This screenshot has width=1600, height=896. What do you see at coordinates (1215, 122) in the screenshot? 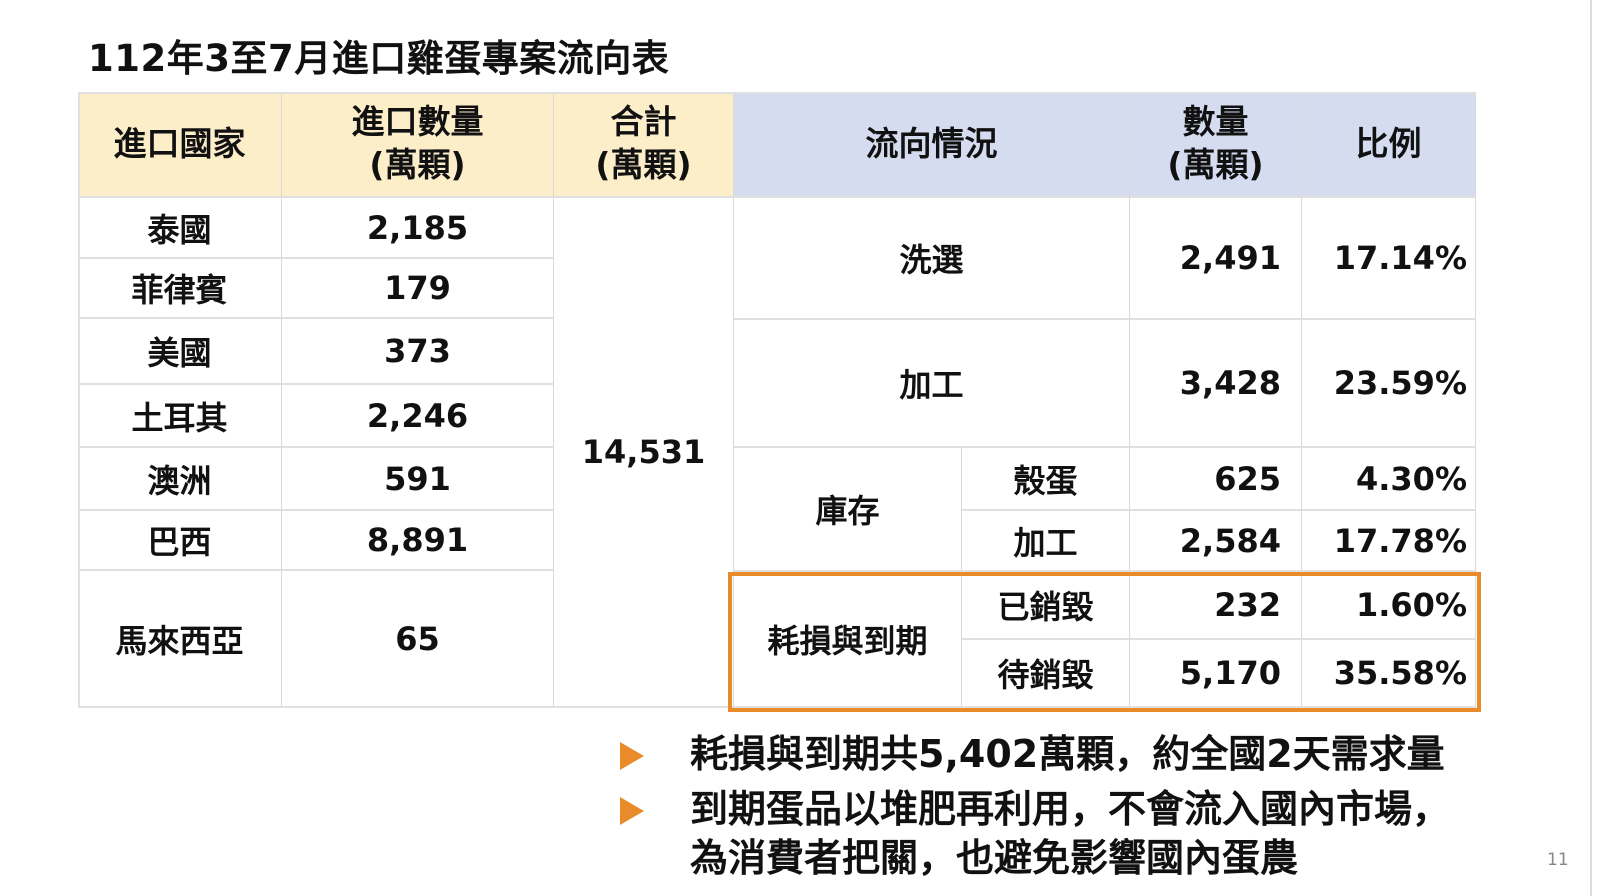
I see `header-qty-line1: 數量` at bounding box center [1215, 122].